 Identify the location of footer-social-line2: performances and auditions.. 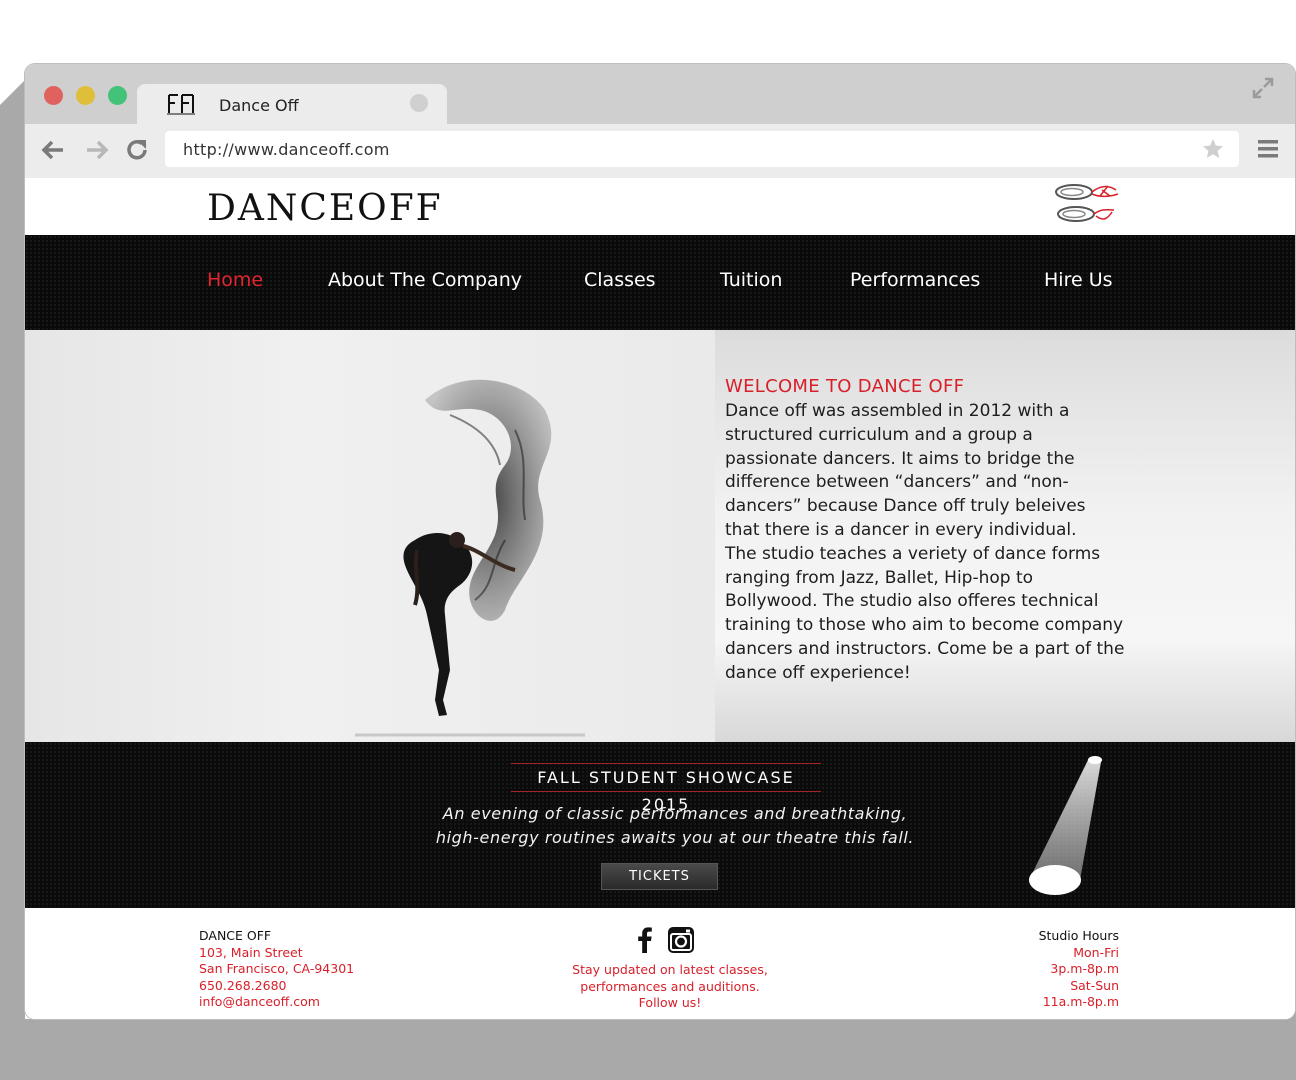
(670, 986).